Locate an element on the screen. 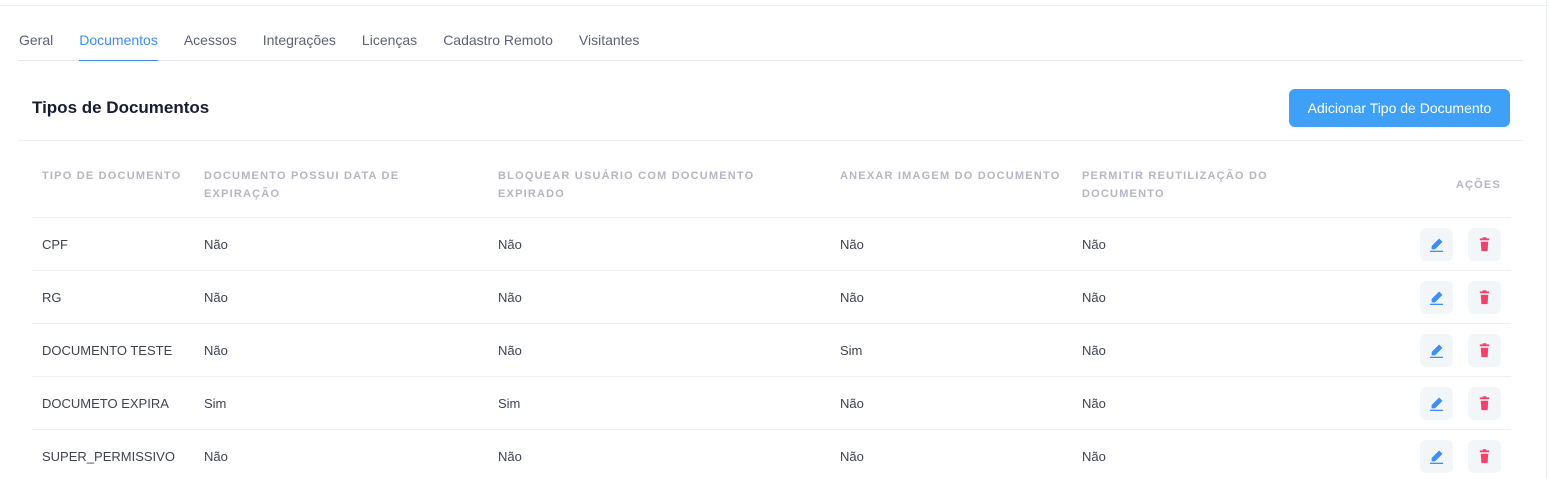 Image resolution: width=1549 pixels, height=479 pixels. tab-visitantes: Visitantes is located at coordinates (609, 41).